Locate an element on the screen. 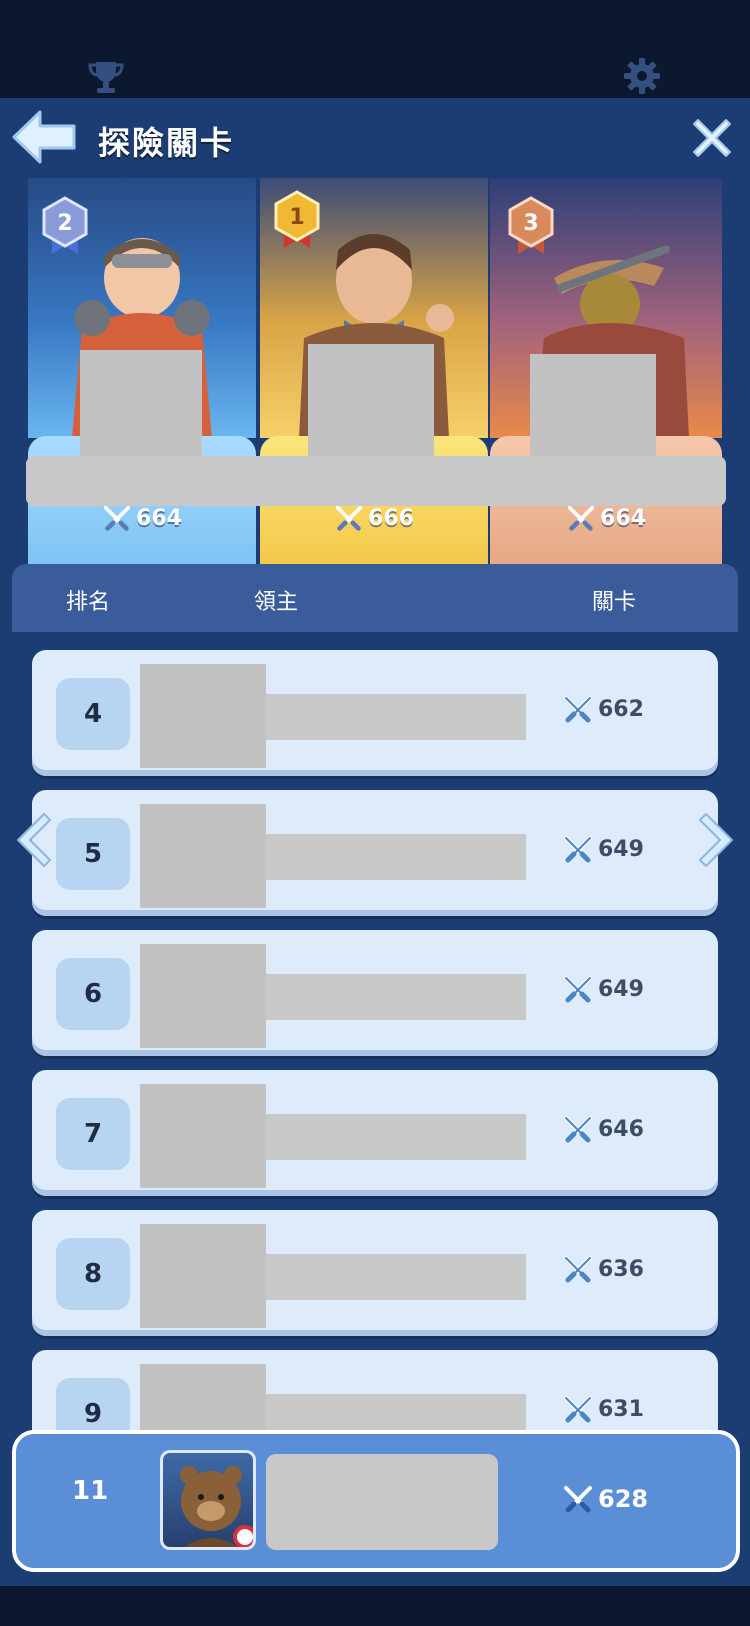  column-header-lord: 領主 is located at coordinates (276, 602).